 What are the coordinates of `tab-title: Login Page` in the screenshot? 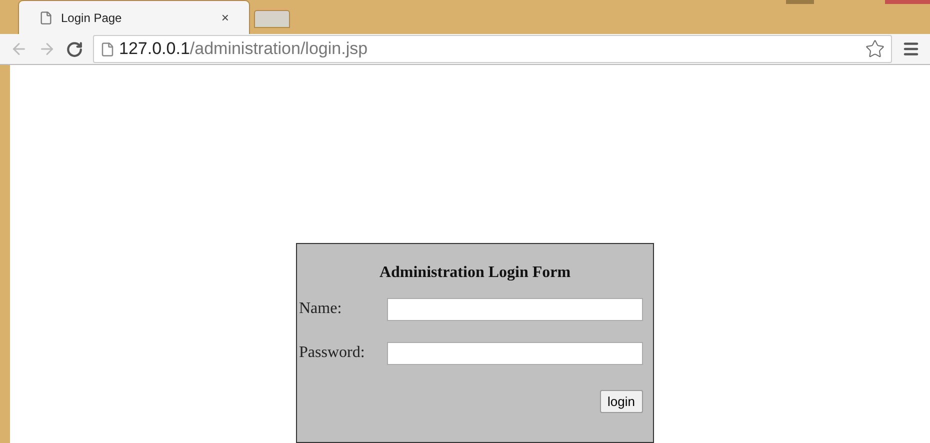 It's located at (92, 18).